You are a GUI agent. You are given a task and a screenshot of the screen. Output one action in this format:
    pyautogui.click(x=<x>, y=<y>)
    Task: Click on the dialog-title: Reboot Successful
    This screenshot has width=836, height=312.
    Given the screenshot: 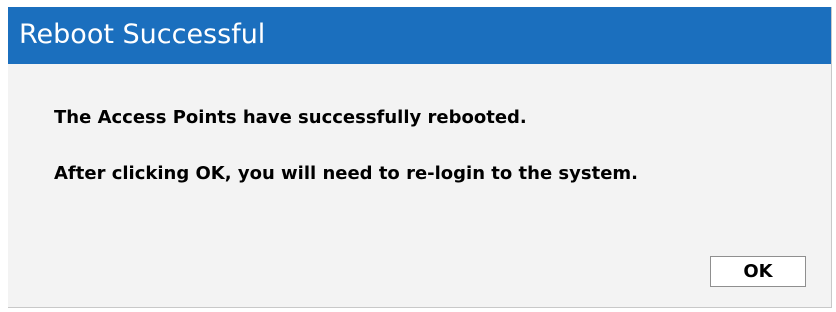 What is the action you would take?
    pyautogui.click(x=142, y=34)
    